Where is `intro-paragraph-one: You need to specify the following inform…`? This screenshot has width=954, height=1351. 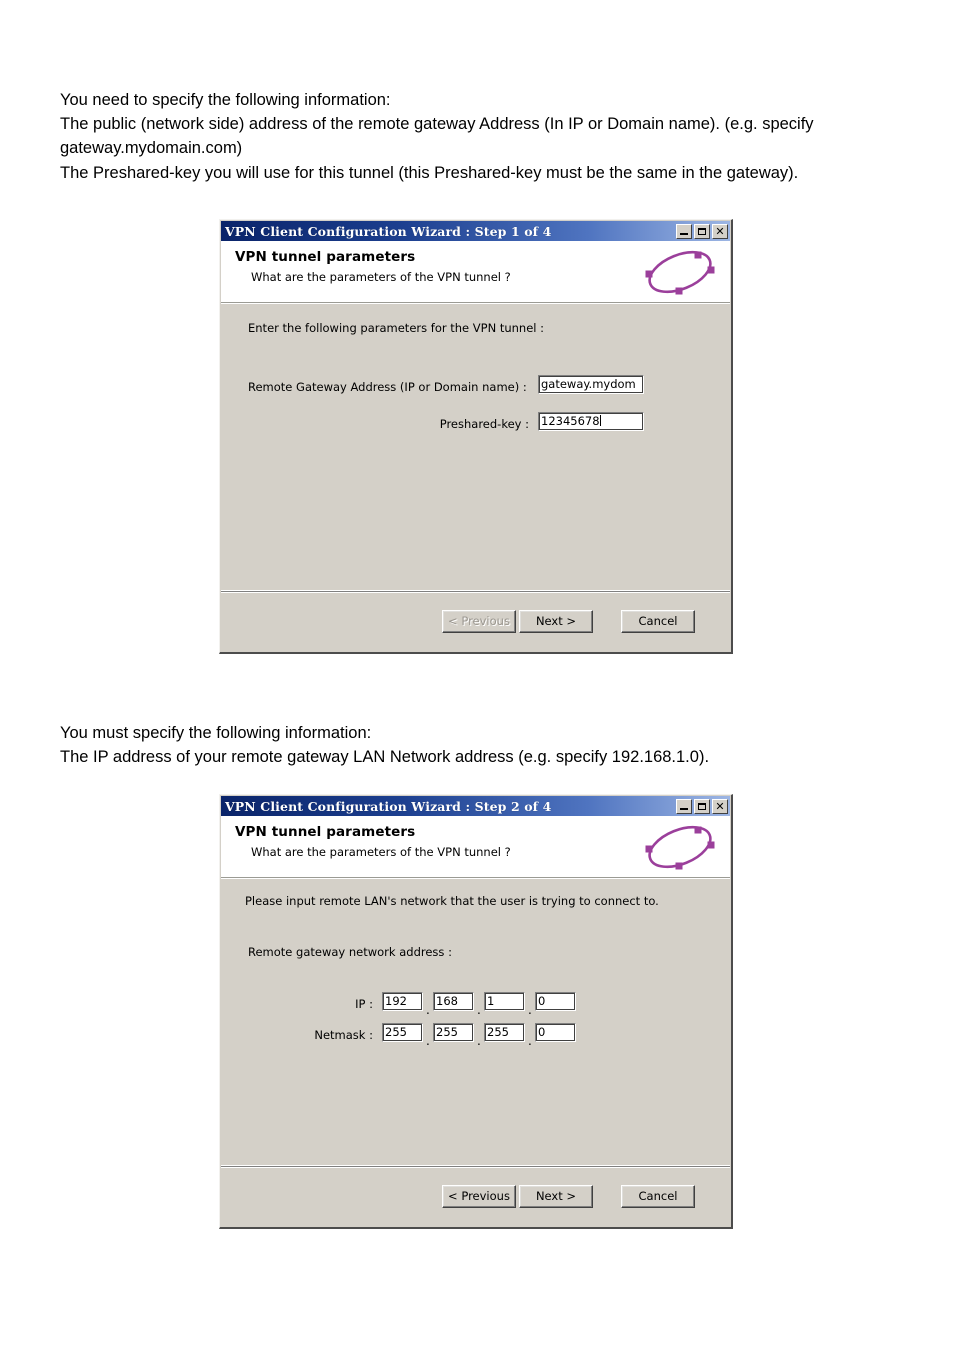 intro-paragraph-one: You need to specify the following inform… is located at coordinates (476, 136).